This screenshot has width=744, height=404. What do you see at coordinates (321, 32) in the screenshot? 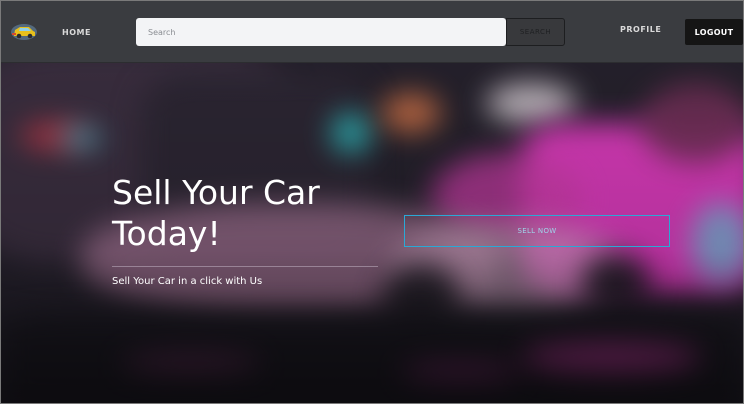
I see `search-input` at bounding box center [321, 32].